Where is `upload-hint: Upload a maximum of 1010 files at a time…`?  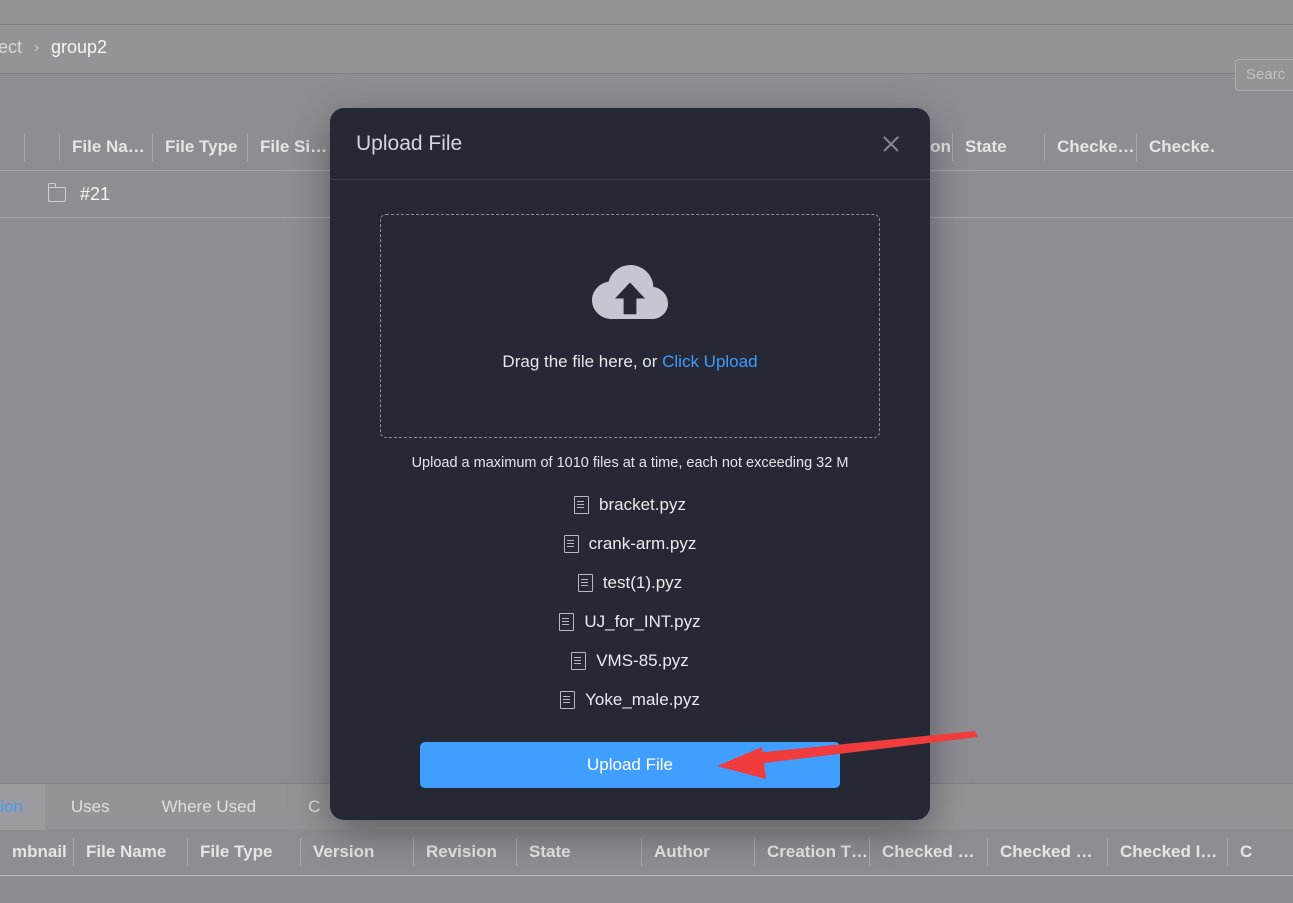 upload-hint: Upload a maximum of 1010 files at a time… is located at coordinates (630, 463).